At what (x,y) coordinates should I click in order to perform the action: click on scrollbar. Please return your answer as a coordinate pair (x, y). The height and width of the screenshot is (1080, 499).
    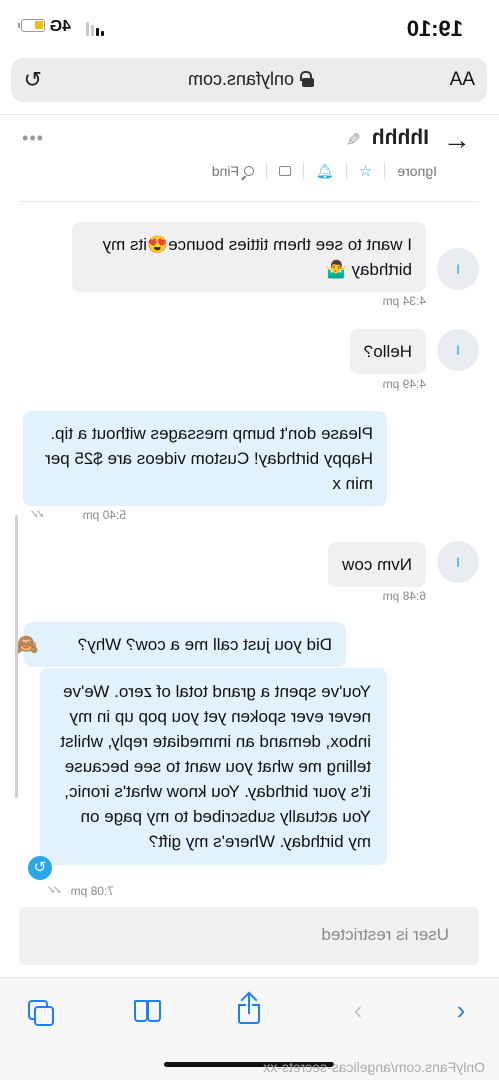
    Looking at the image, I should click on (16, 656).